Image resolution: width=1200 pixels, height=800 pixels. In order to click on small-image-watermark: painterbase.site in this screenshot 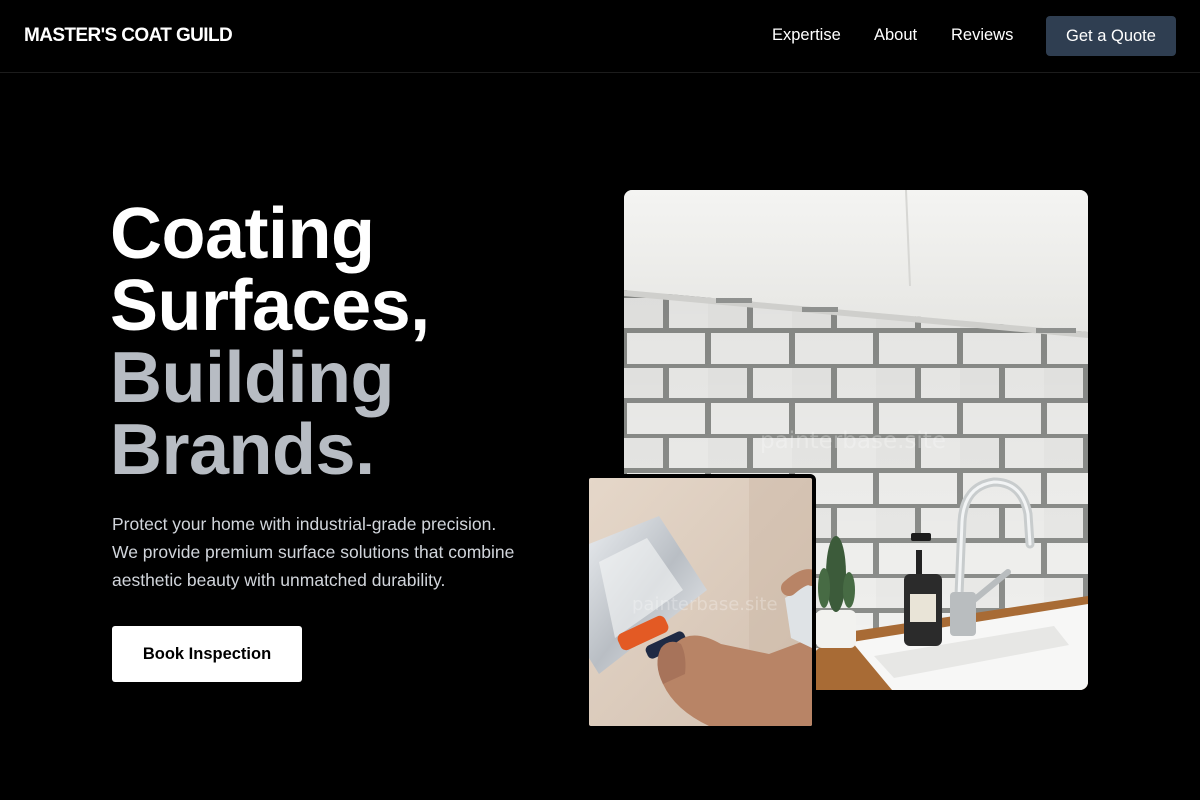, I will do `click(705, 604)`.